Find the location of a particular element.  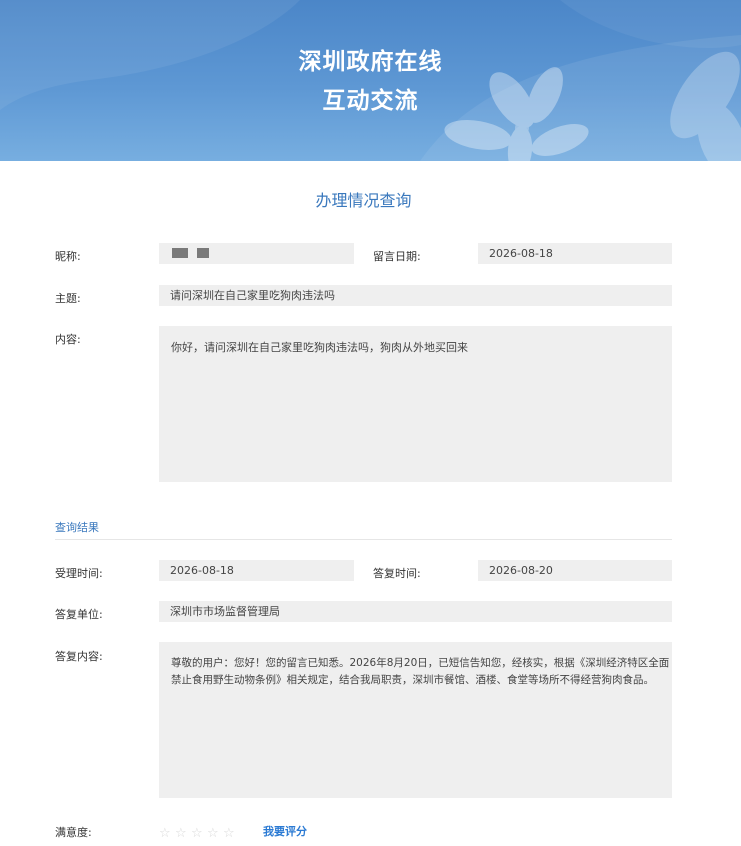

reply-unit-label: 答复单位: is located at coordinates (79, 614).